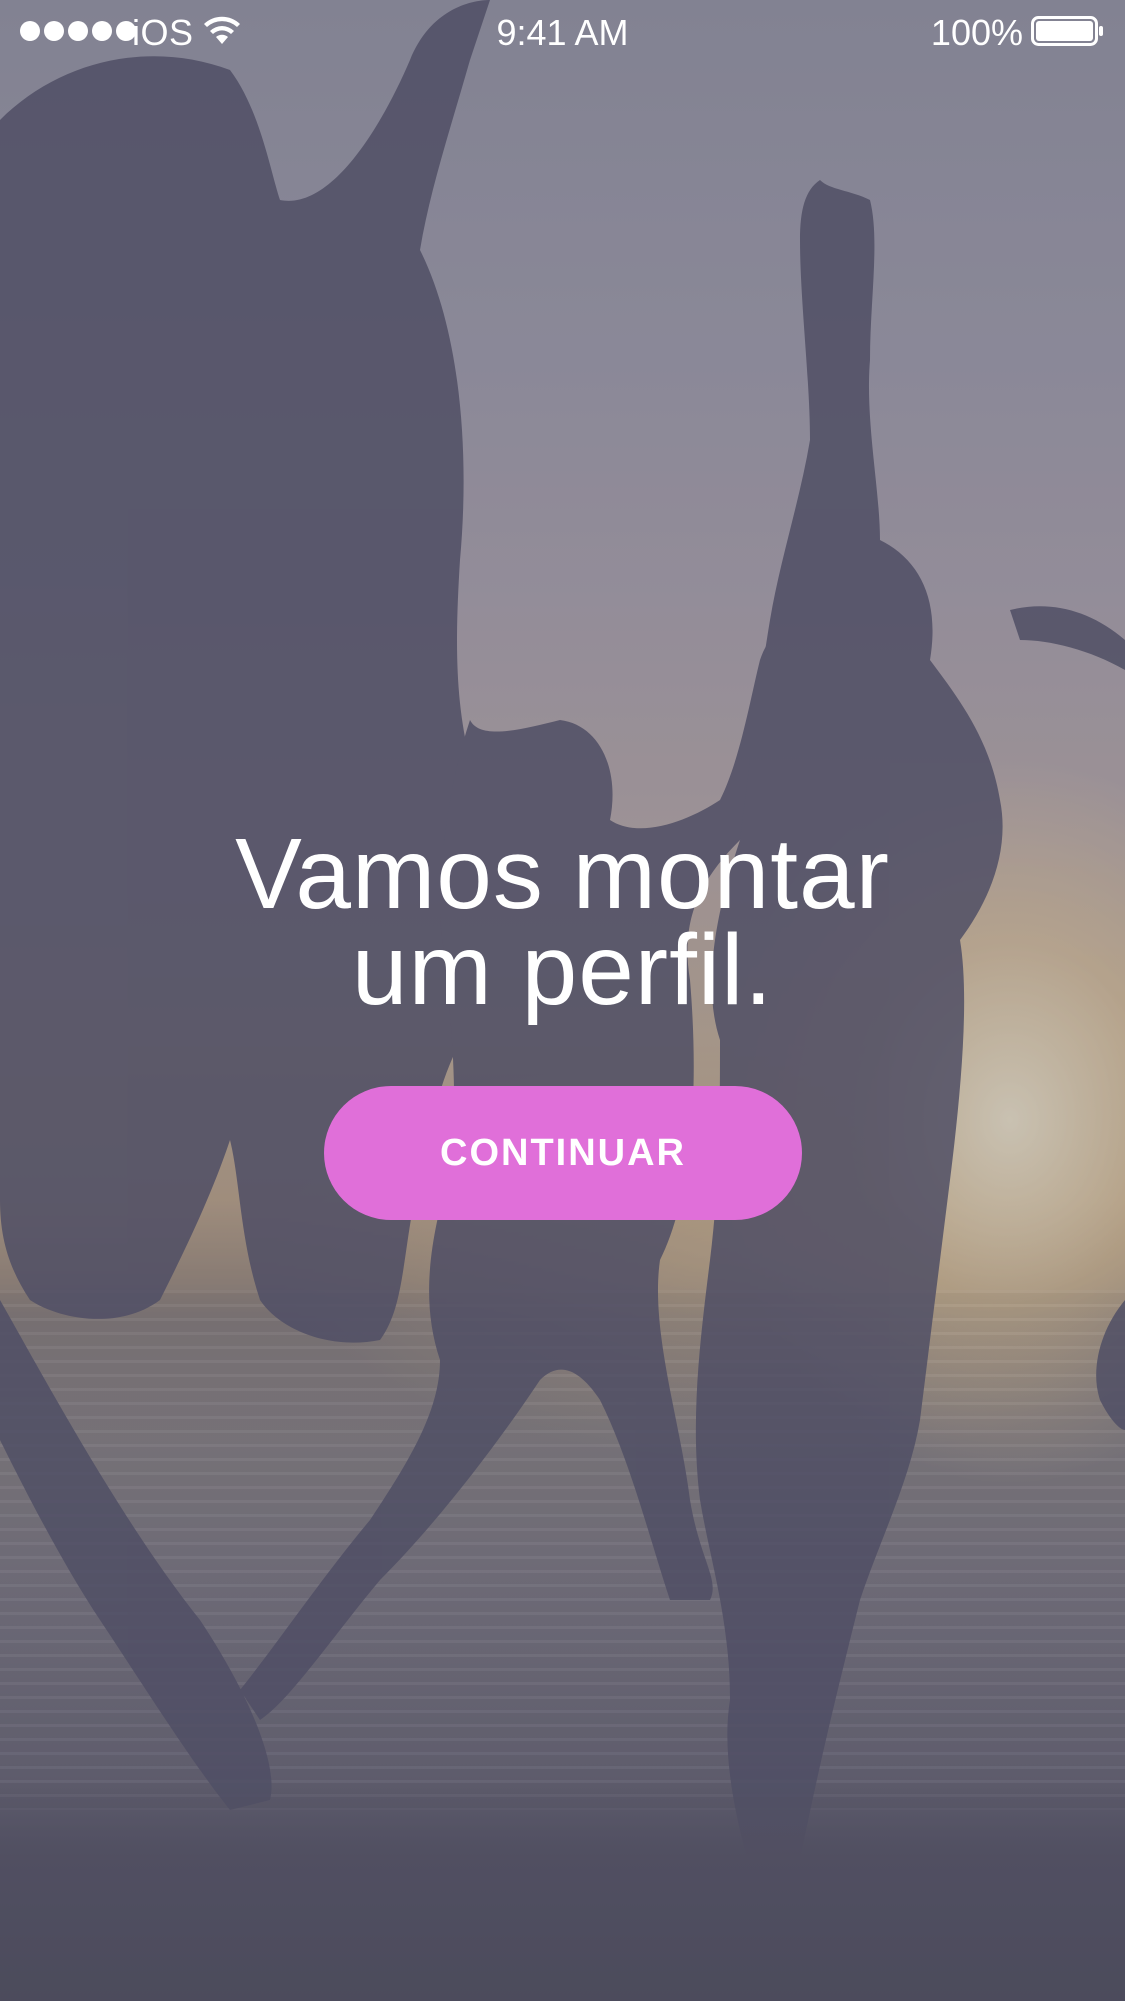 This screenshot has width=1125, height=2001. I want to click on battery-icon, so click(1067, 31).